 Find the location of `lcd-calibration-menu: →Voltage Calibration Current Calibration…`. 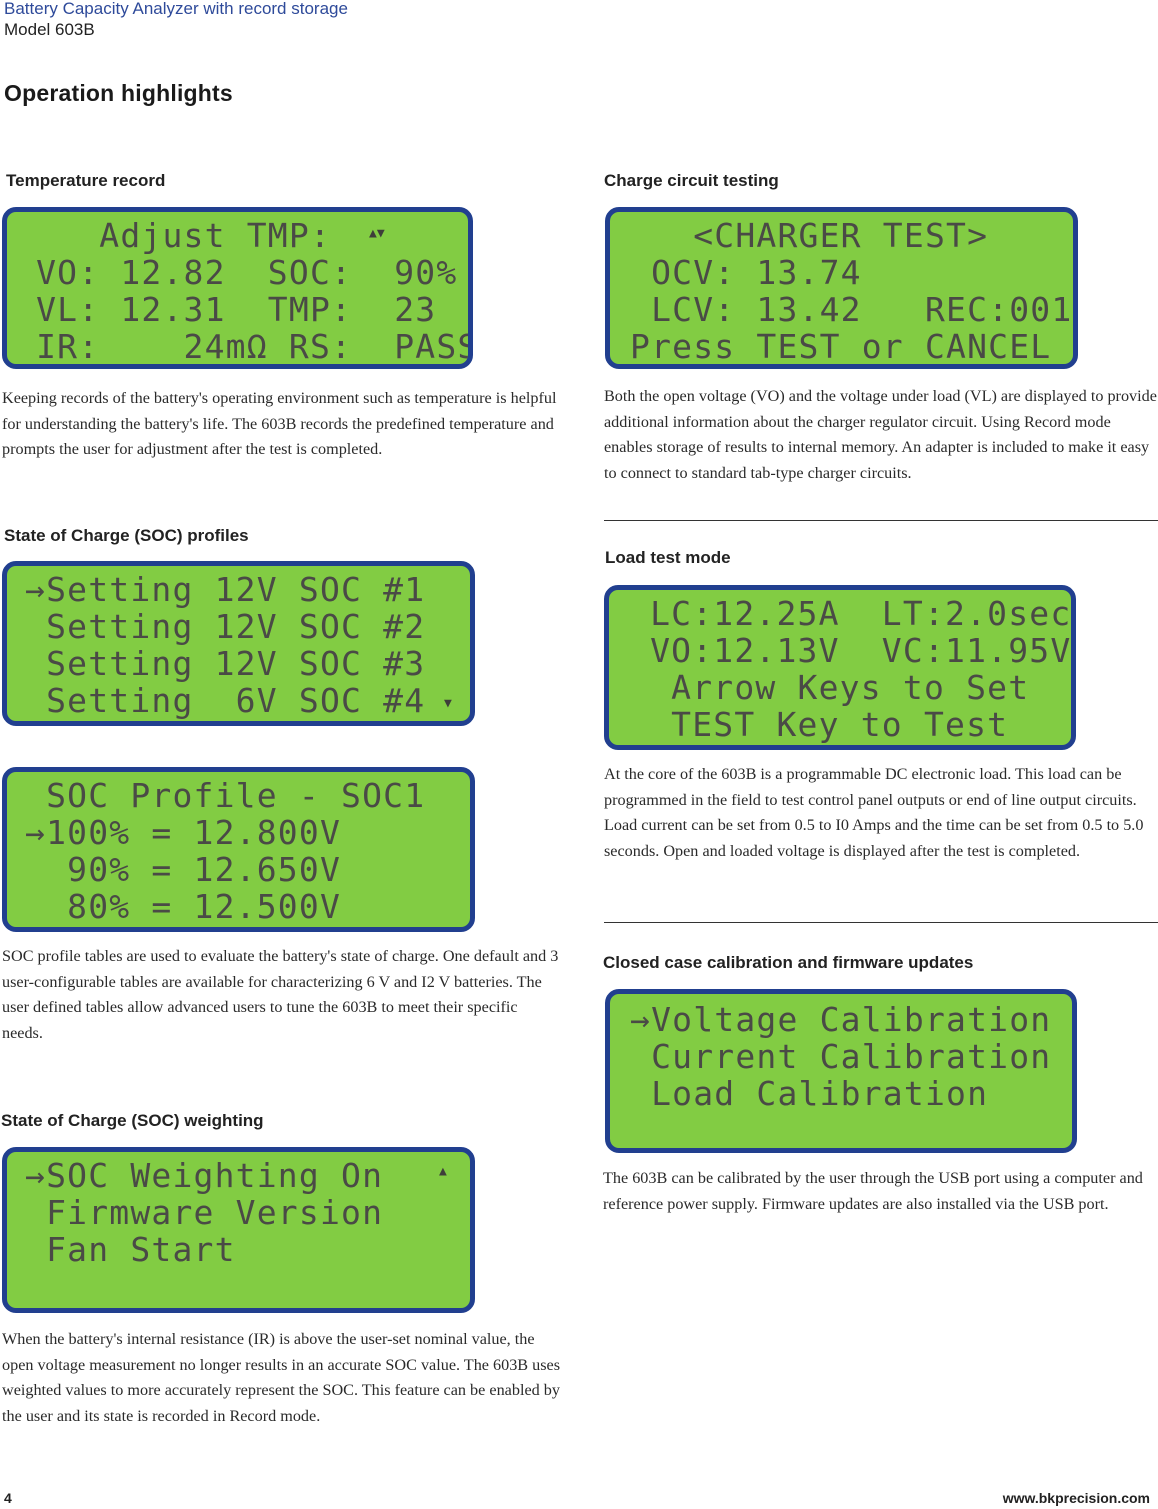

lcd-calibration-menu: →Voltage Calibration Current Calibration… is located at coordinates (841, 1071).